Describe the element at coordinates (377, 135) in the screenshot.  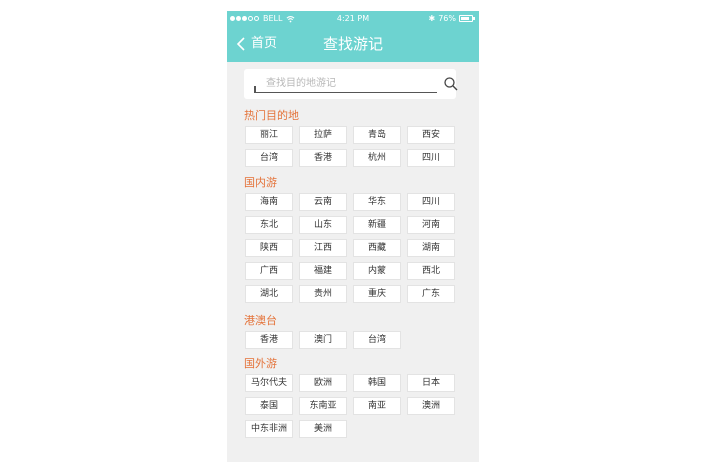
I see `destination-tag: 青岛` at that location.